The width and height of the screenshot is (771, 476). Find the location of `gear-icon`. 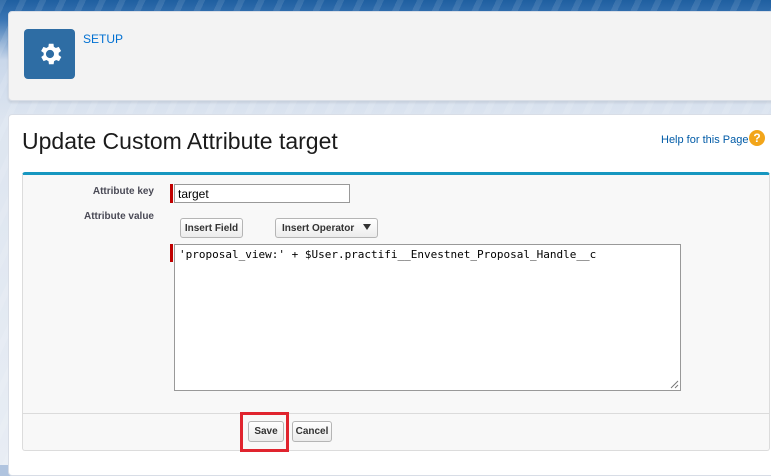

gear-icon is located at coordinates (50, 54).